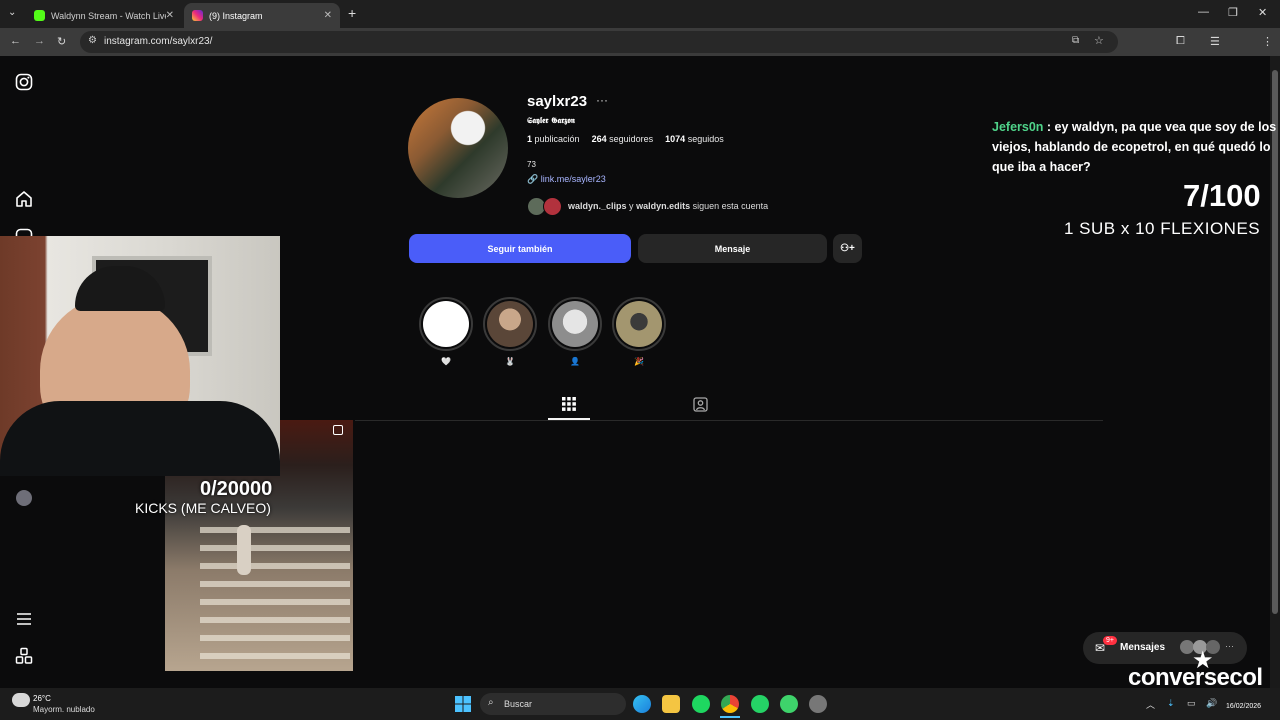  What do you see at coordinates (1180, 41) in the screenshot?
I see `extensions-puzzle-icon: ⧠` at bounding box center [1180, 41].